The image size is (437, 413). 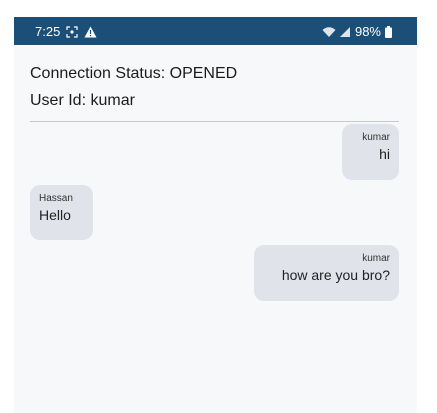 I want to click on user-id: User Id: kumar, so click(x=82, y=100).